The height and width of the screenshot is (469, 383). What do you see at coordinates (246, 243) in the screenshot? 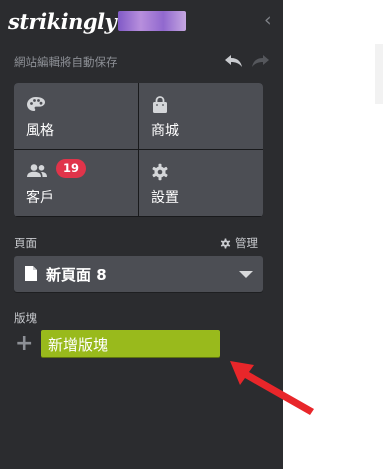
I see `manage-label: 管理` at bounding box center [246, 243].